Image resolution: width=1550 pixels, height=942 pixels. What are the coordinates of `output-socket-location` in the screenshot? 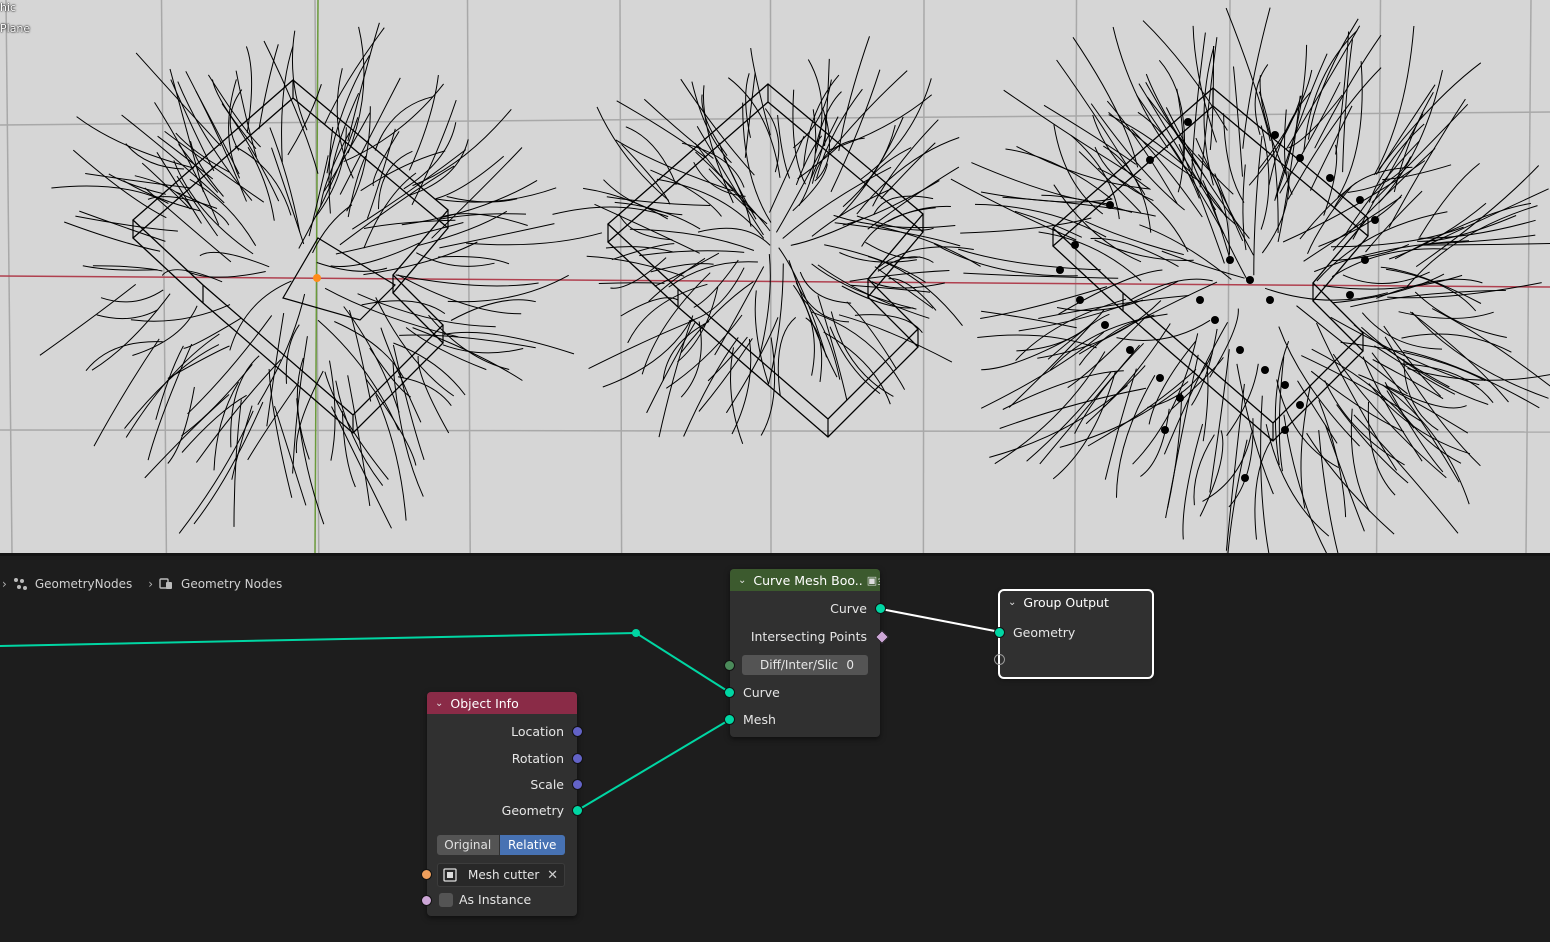 It's located at (577, 731).